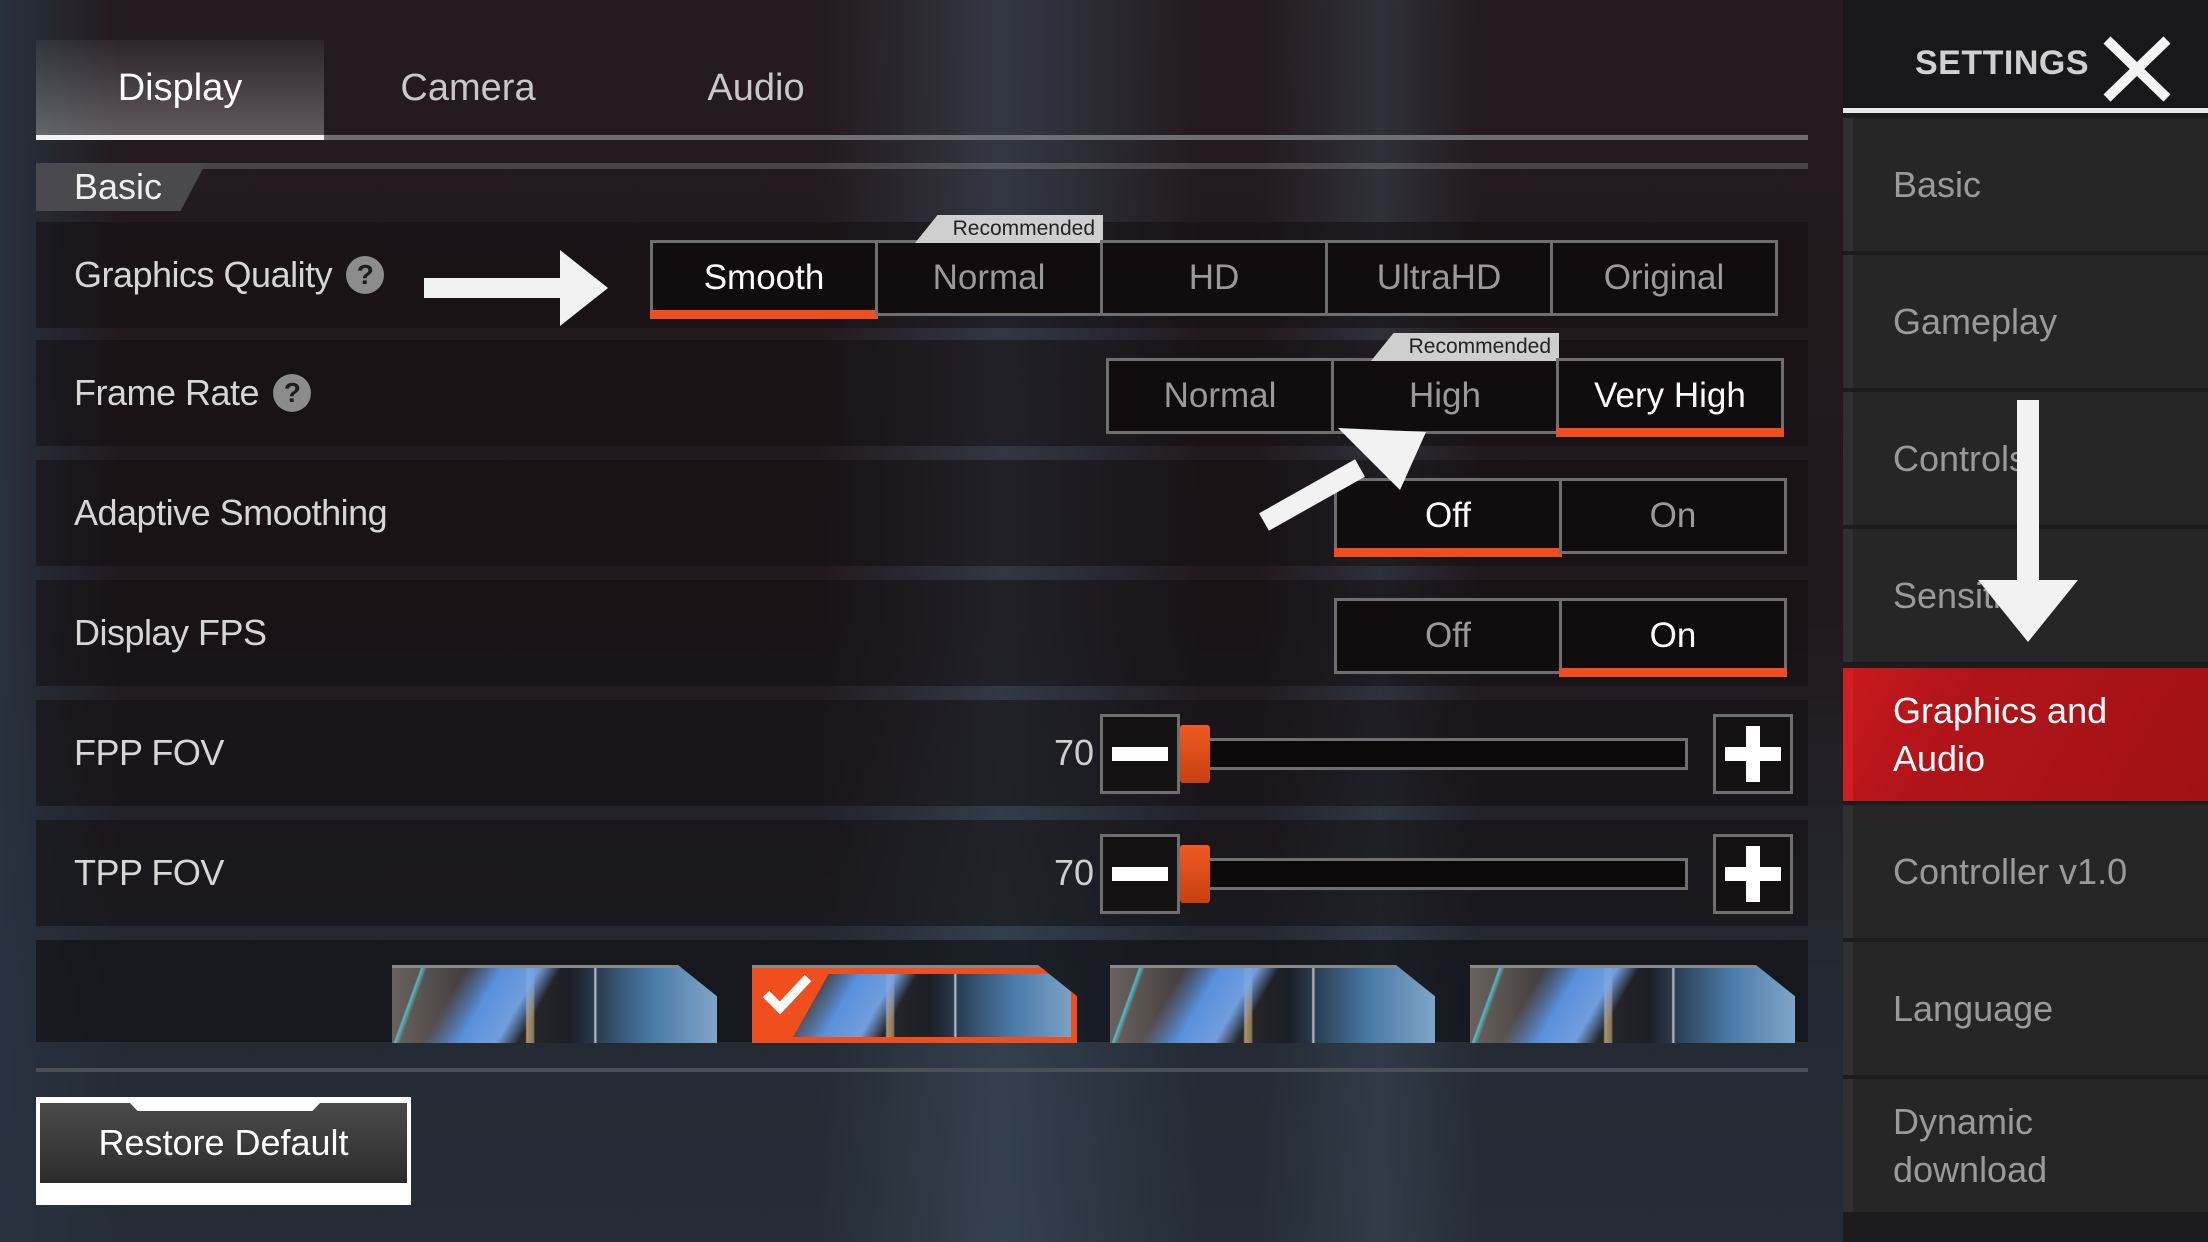  I want to click on fpp-fov-slider, so click(1434, 754).